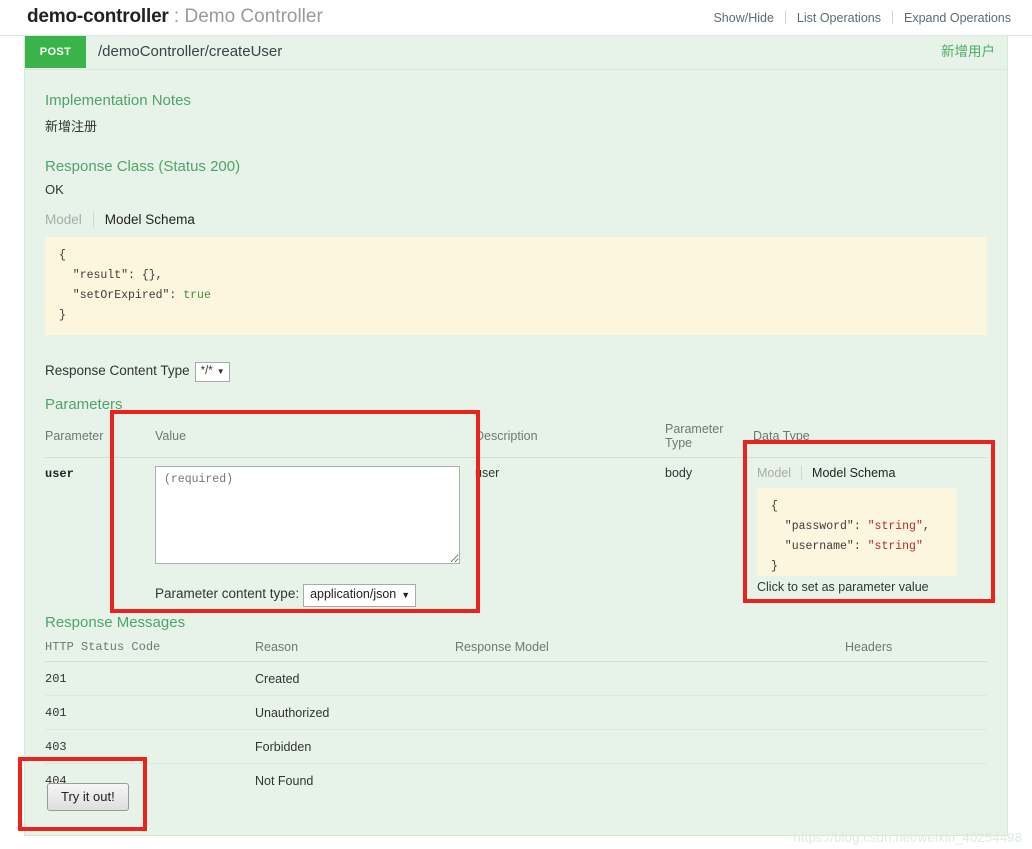  I want to click on response-schema-tabs: Model Model Schema, so click(120, 219).